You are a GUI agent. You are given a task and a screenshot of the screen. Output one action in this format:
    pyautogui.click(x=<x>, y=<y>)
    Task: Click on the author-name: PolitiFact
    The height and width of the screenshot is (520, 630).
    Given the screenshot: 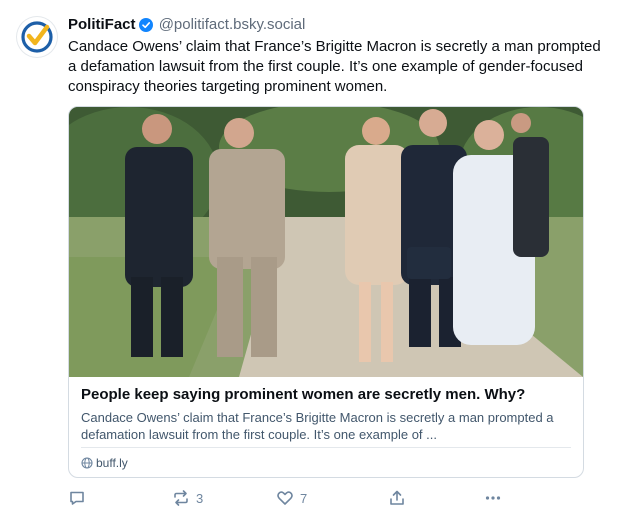 What is the action you would take?
    pyautogui.click(x=102, y=24)
    